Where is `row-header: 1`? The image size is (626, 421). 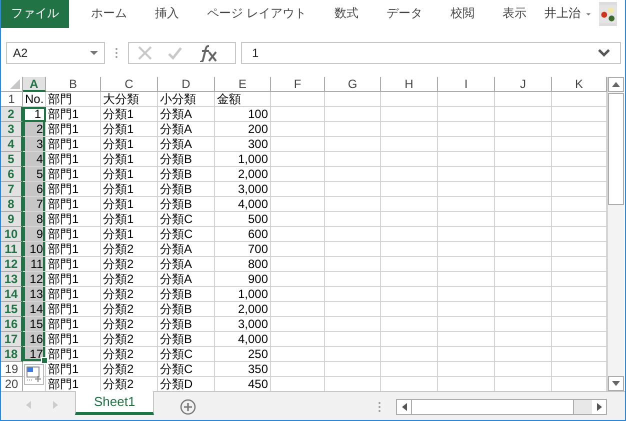 row-header: 1 is located at coordinates (12, 99).